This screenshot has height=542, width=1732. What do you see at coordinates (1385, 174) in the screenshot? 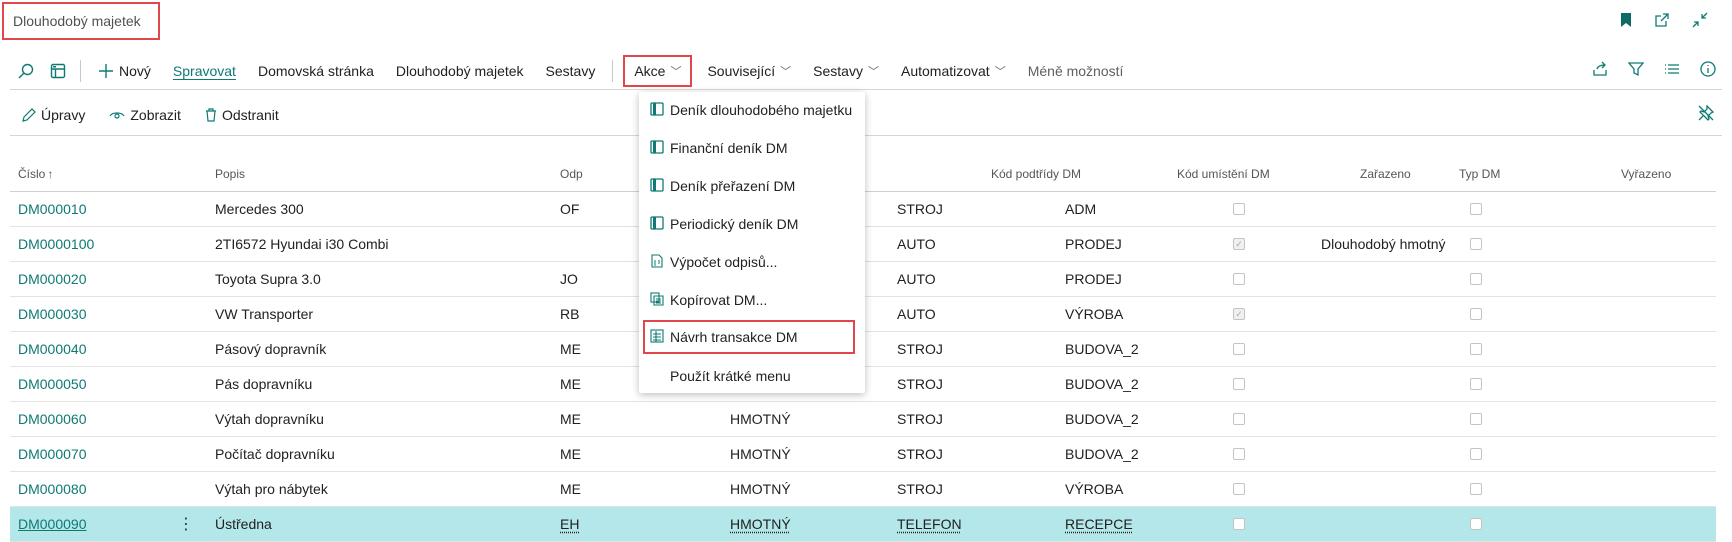
I see `column-header-assigned: Zařazeno` at bounding box center [1385, 174].